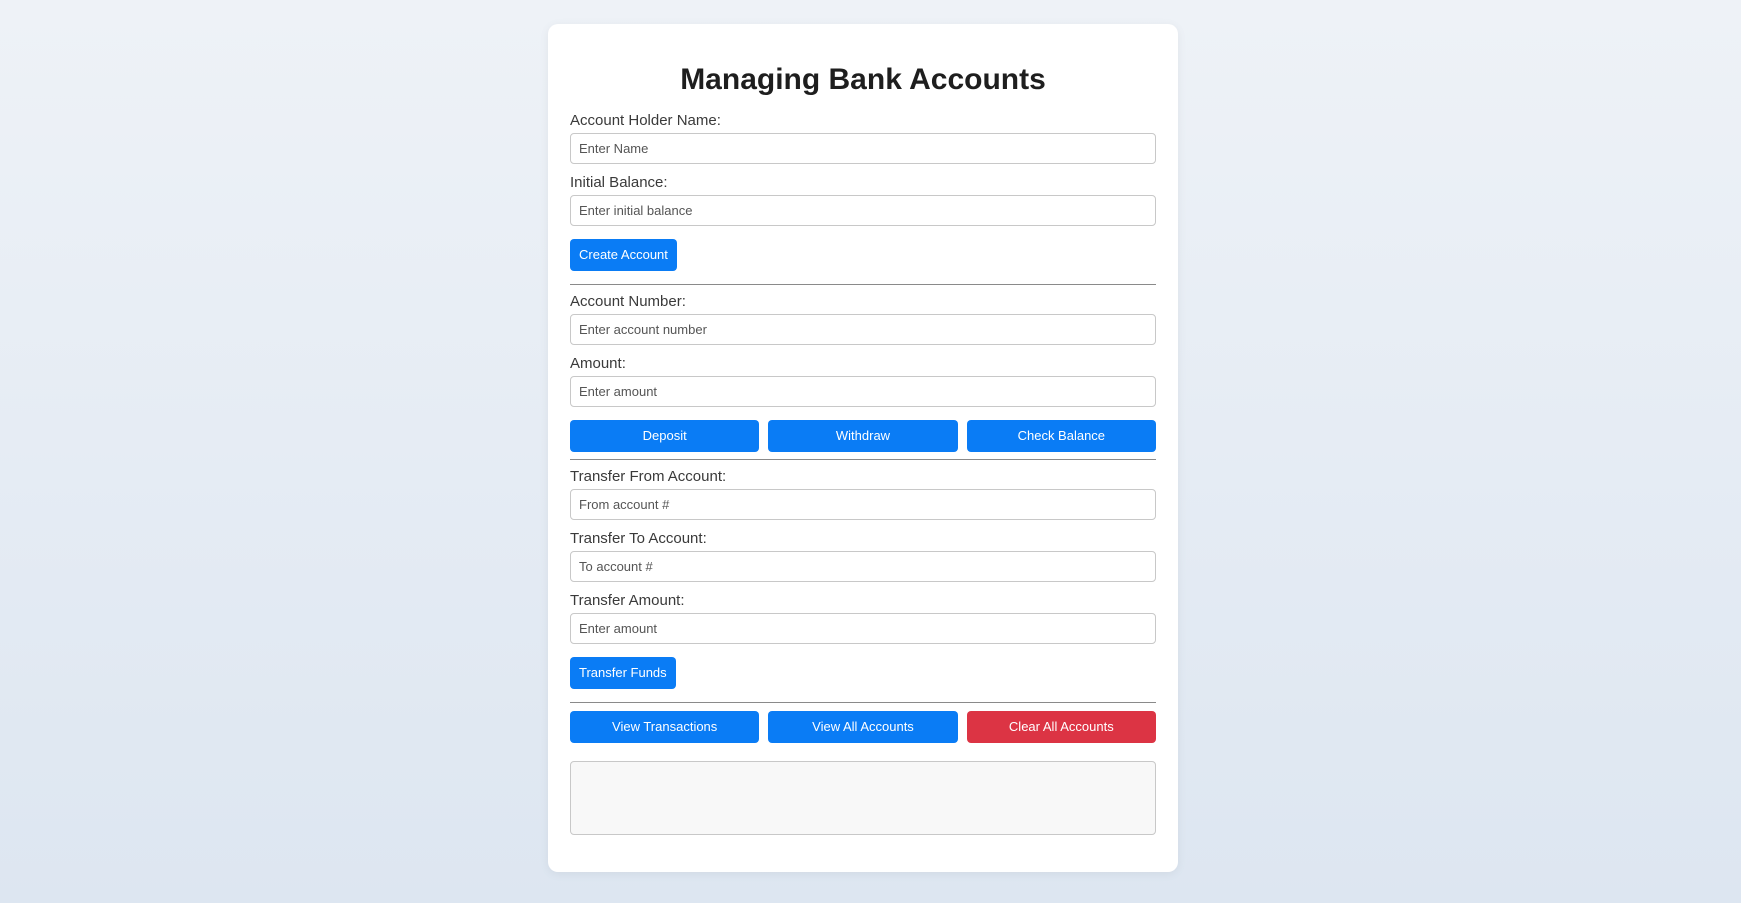 The image size is (1741, 903). What do you see at coordinates (863, 436) in the screenshot?
I see `withdraw-button: Withdraw` at bounding box center [863, 436].